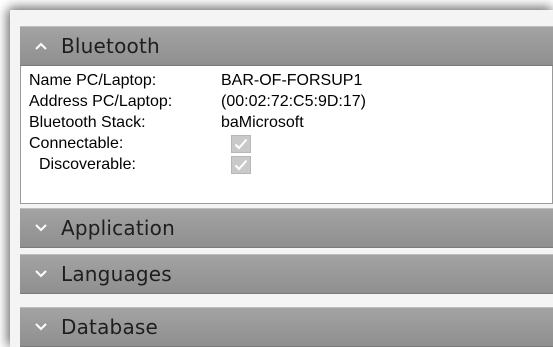 The width and height of the screenshot is (553, 347). I want to click on section-header-application: Application, so click(286, 228).